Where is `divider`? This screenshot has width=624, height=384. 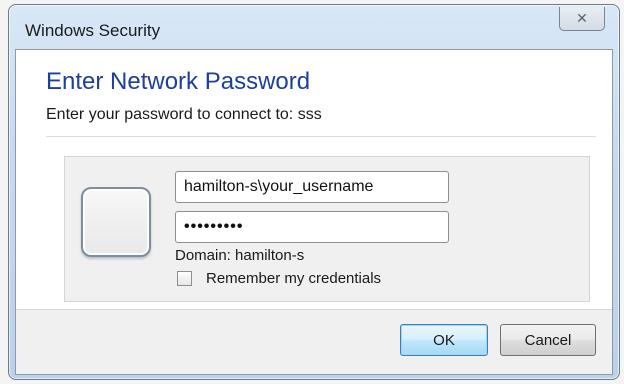
divider is located at coordinates (321, 136).